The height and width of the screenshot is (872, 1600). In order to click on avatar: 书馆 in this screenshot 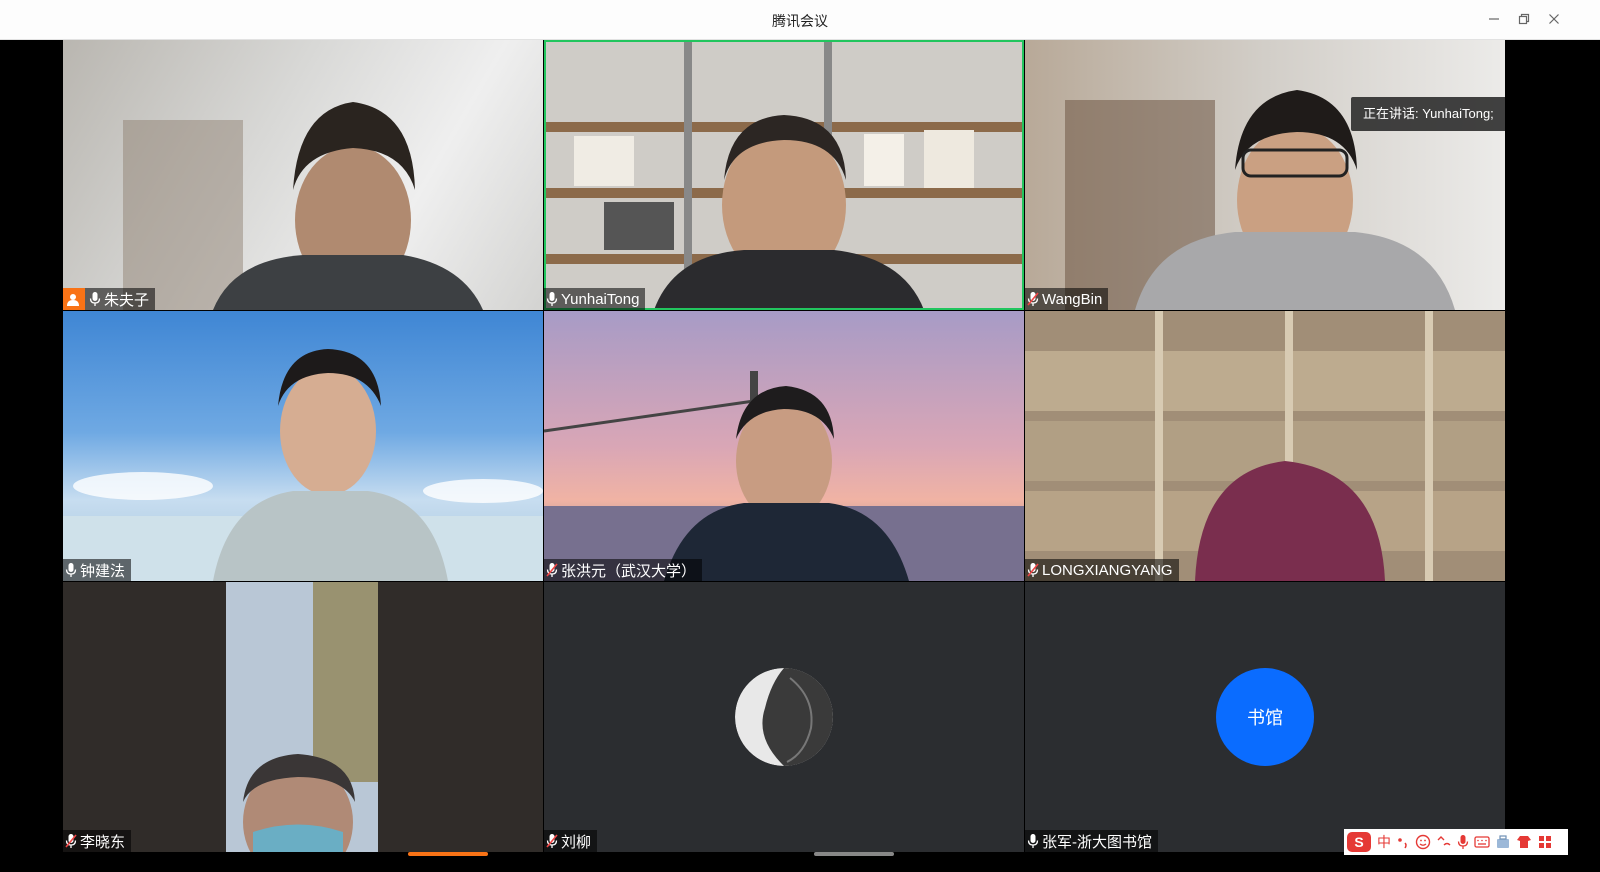, I will do `click(1265, 717)`.